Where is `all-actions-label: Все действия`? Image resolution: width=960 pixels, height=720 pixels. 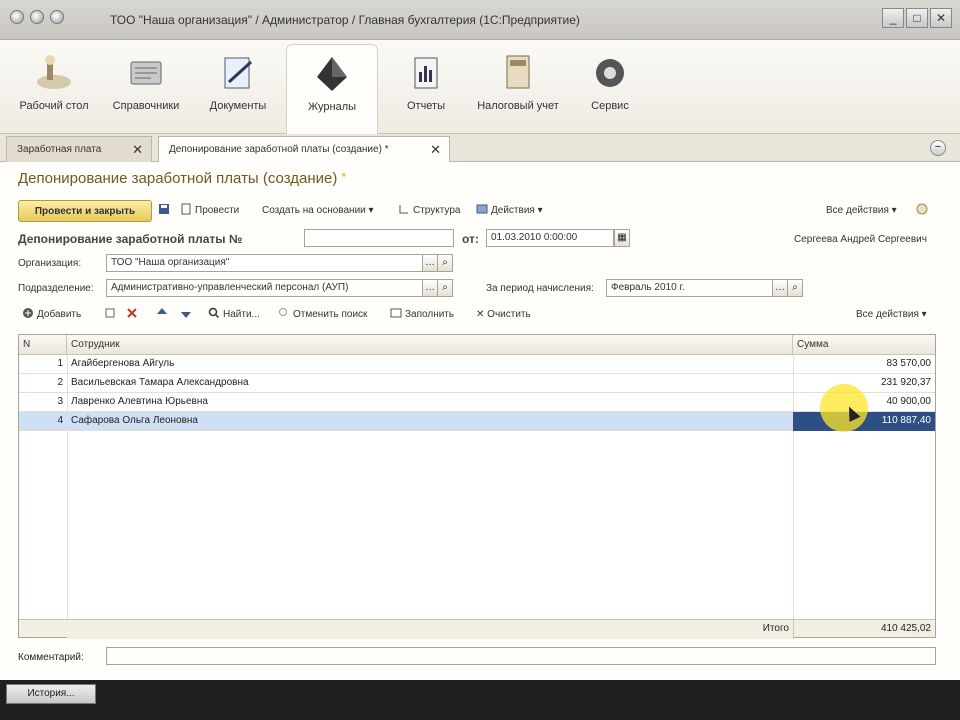
all-actions-label: Все действия is located at coordinates (857, 210).